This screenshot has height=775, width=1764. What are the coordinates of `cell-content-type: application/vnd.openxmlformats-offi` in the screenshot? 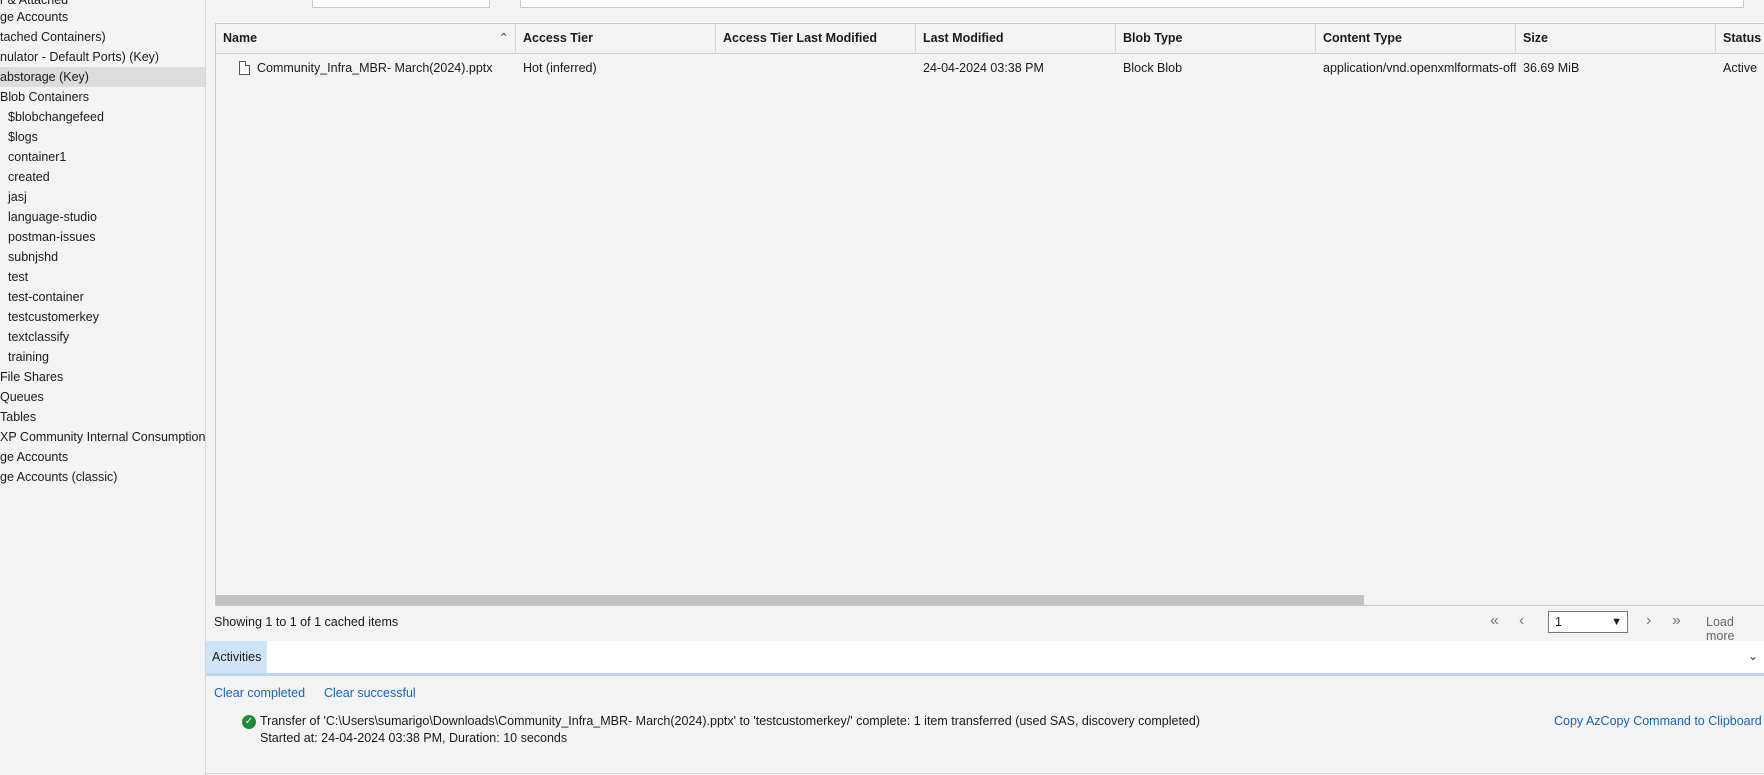 It's located at (1419, 68).